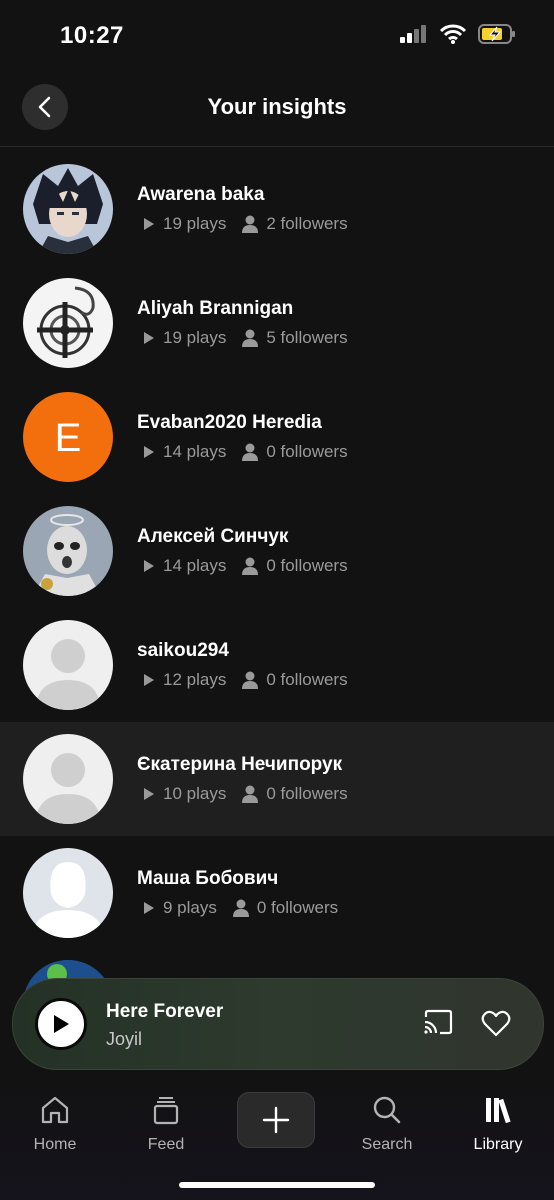 This screenshot has width=554, height=1200. I want to click on mini-player: Here Forever Joyil, so click(278, 1024).